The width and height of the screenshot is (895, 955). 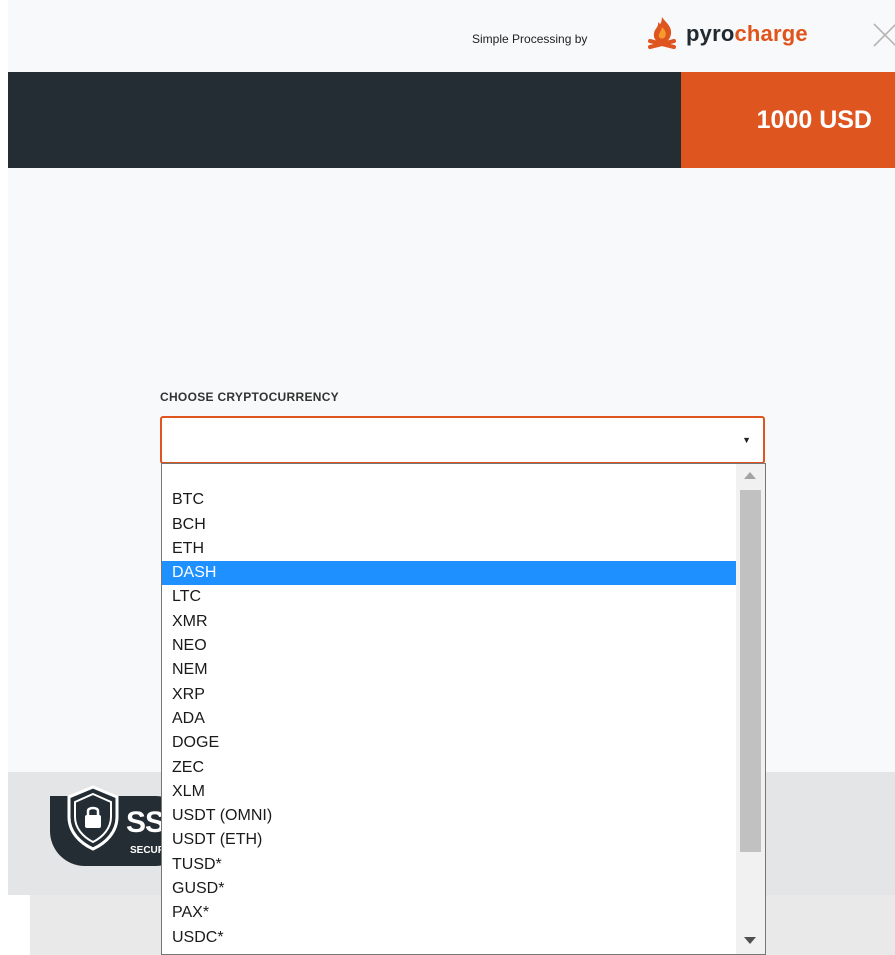 I want to click on dropdown-option: TUSD*, so click(x=449, y=865).